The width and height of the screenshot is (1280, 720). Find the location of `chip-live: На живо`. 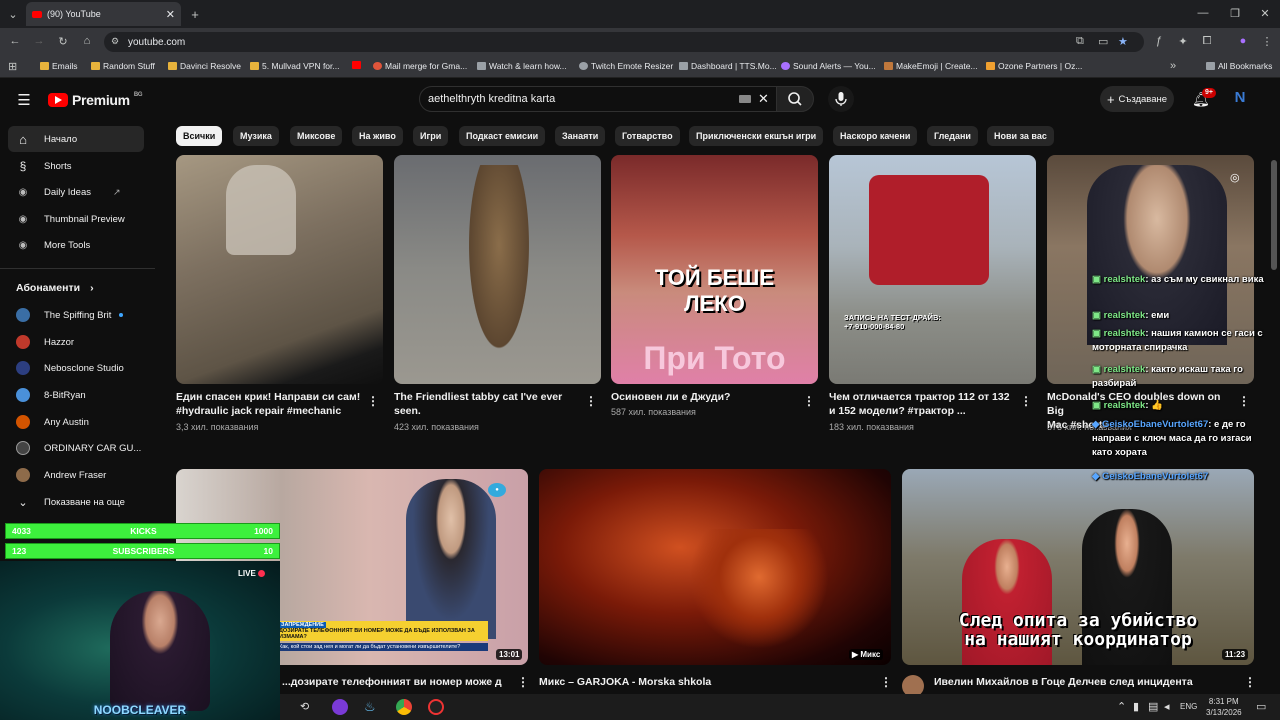

chip-live: На живо is located at coordinates (377, 136).